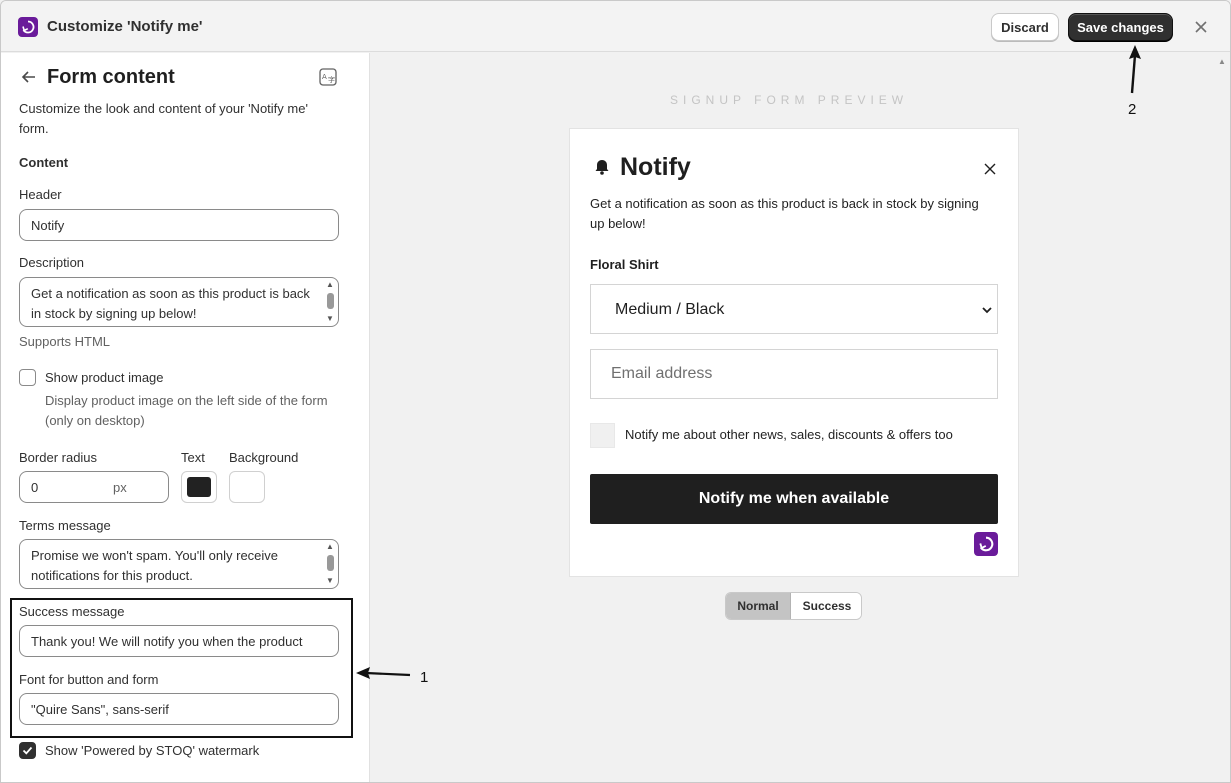 Image resolution: width=1231 pixels, height=783 pixels. I want to click on panel-title: Form content, so click(111, 77).